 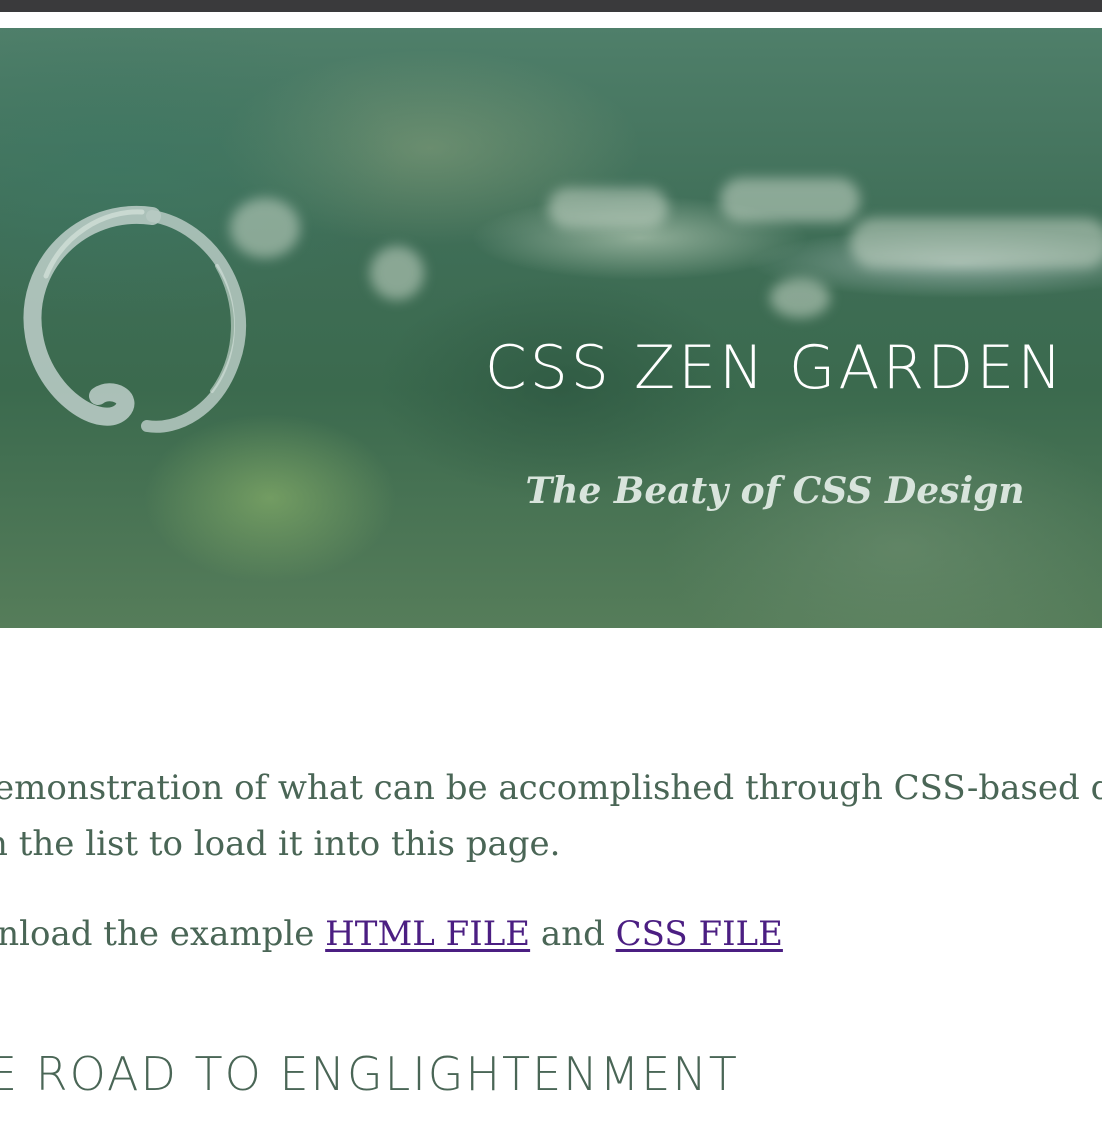 I want to click on browser-top-bar, so click(x=551, y=6).